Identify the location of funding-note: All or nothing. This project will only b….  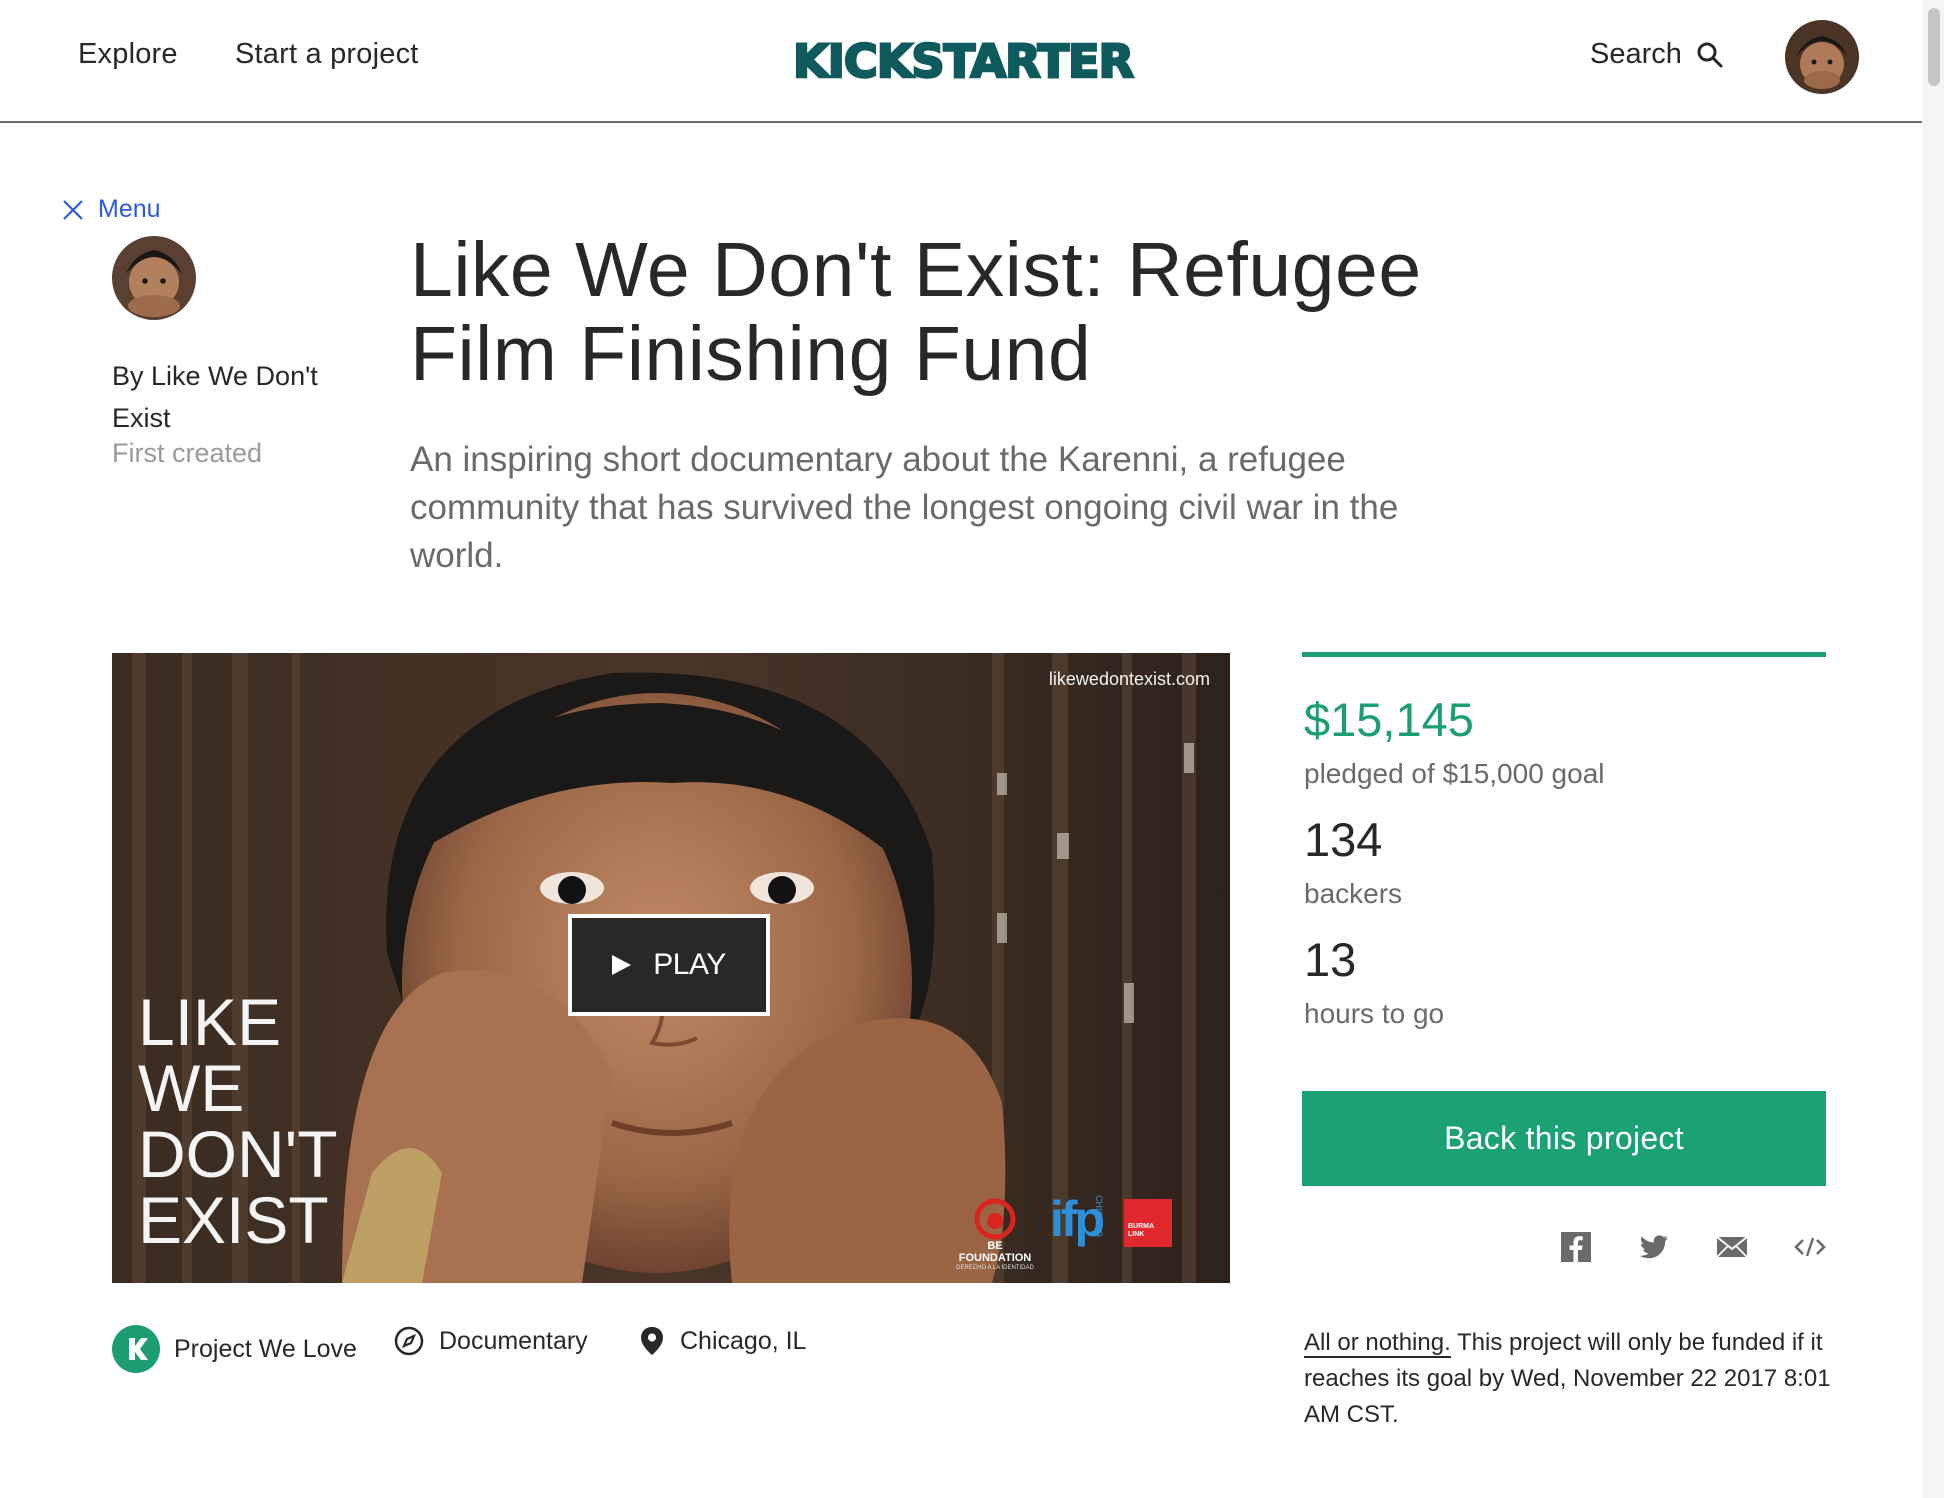
(1569, 1379).